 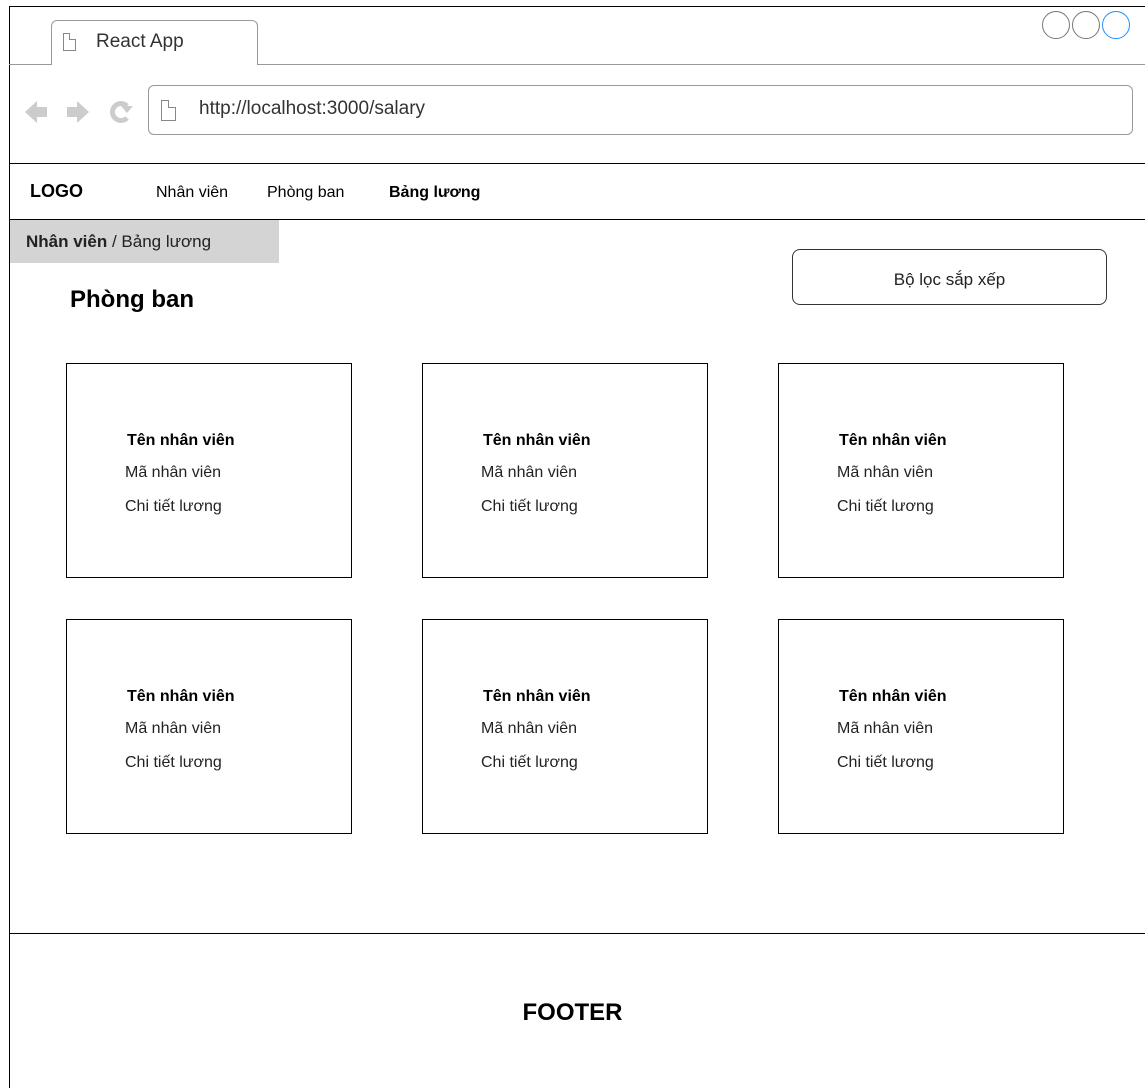 I want to click on window-minimize-button, so click(x=1056, y=25).